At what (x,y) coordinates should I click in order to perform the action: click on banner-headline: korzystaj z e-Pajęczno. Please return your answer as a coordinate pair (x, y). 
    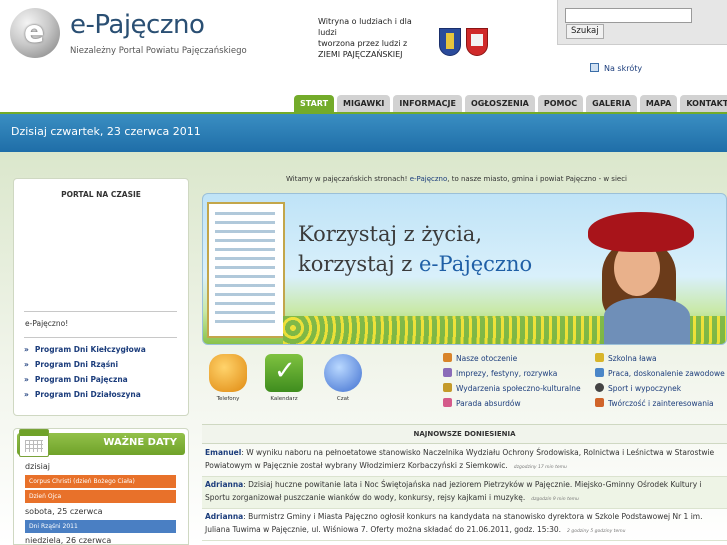
    Looking at the image, I should click on (415, 264).